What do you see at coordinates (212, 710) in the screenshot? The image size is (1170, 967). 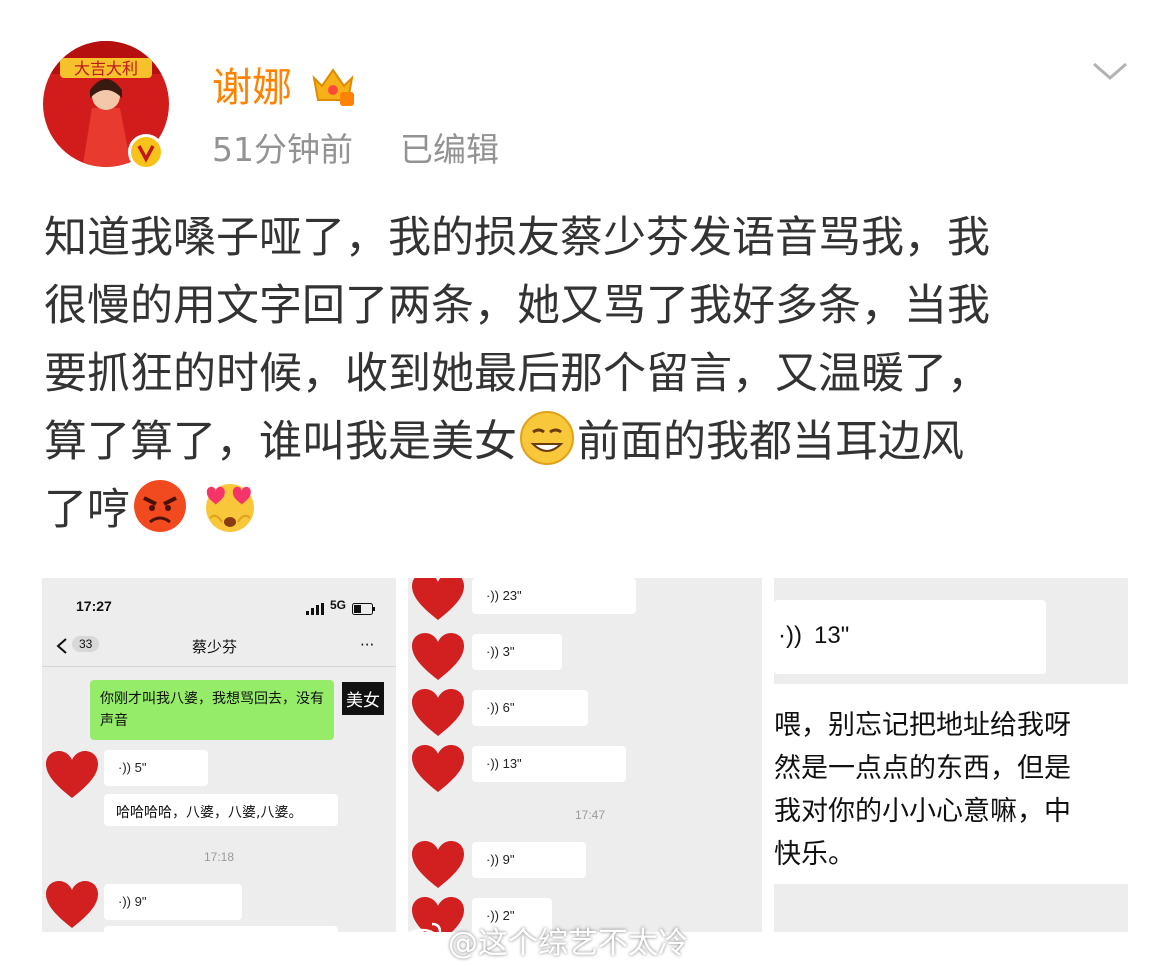 I see `sent-message-bubble: 你刚才叫我八婆，我想骂回去，没有声音` at bounding box center [212, 710].